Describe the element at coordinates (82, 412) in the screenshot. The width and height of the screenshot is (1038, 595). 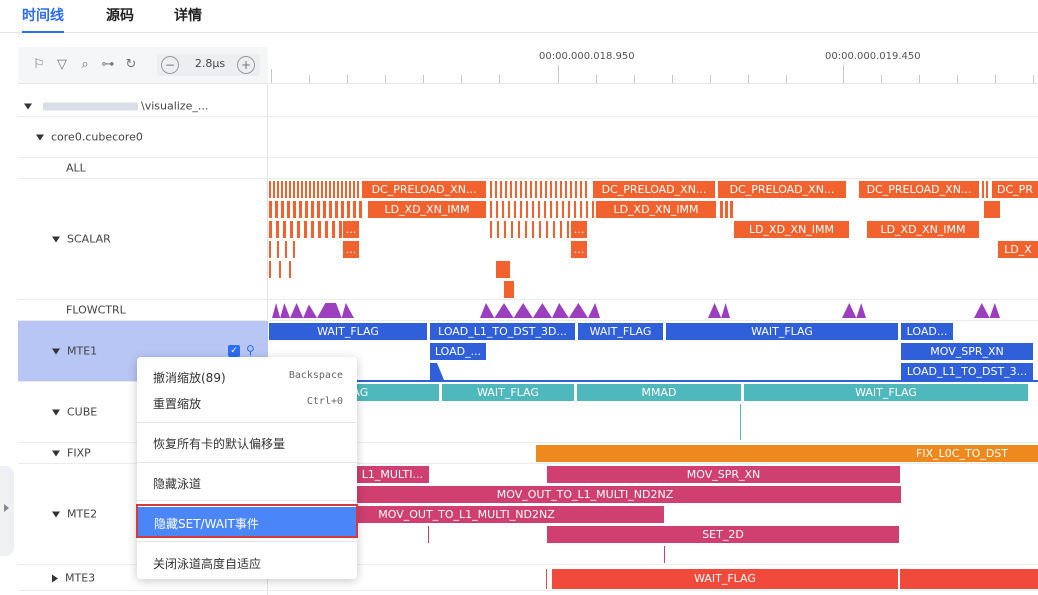
I see `lane-name: CUBE` at that location.